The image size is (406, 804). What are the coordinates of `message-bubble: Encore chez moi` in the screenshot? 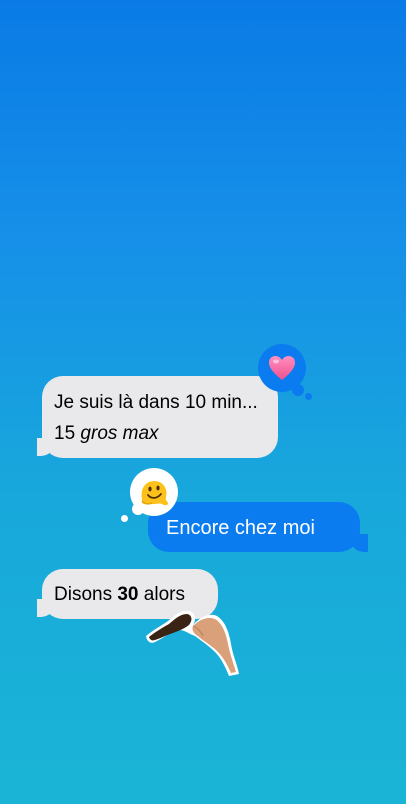 It's located at (254, 527).